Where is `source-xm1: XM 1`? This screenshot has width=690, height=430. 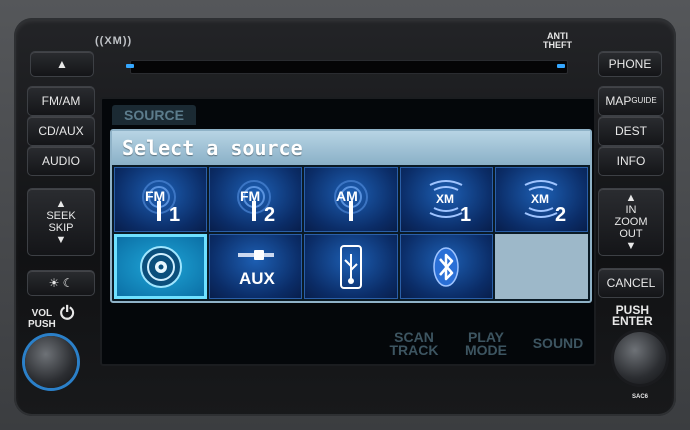
source-xm1: XM 1 is located at coordinates (446, 199).